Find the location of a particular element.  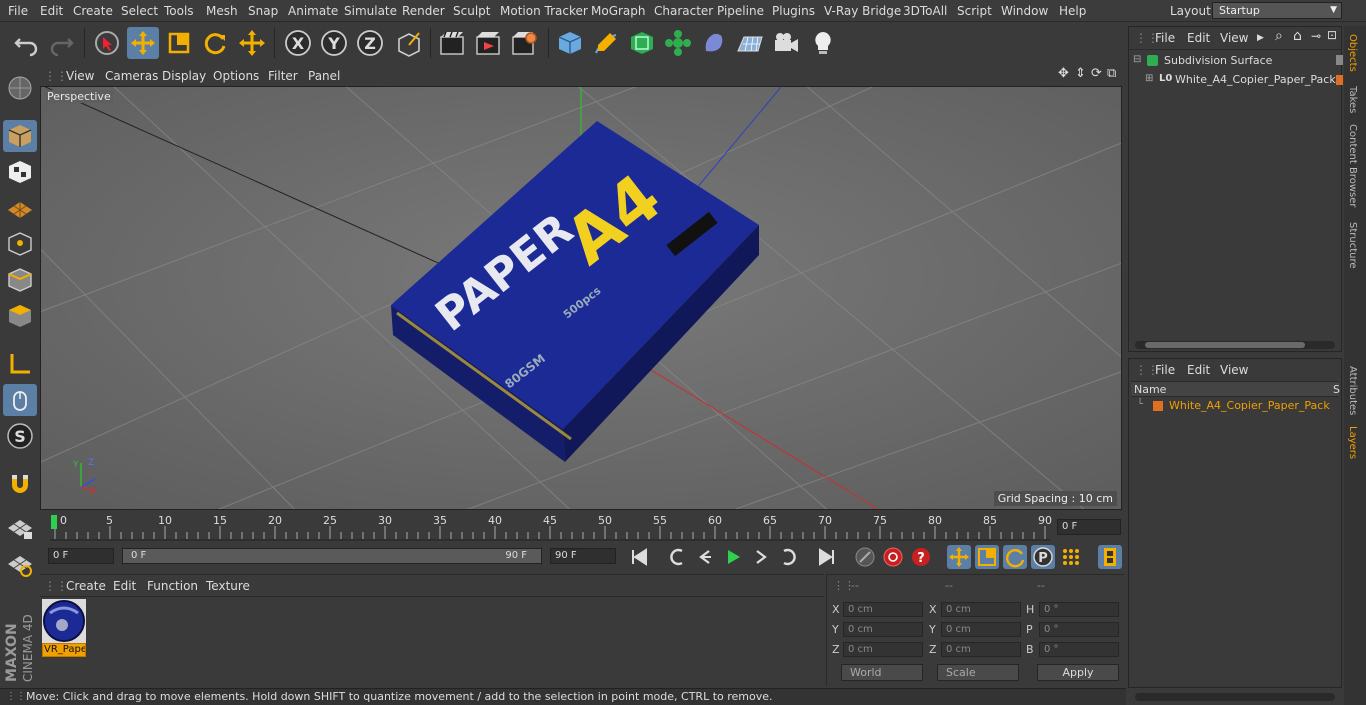

go-to-start-button is located at coordinates (639, 557).